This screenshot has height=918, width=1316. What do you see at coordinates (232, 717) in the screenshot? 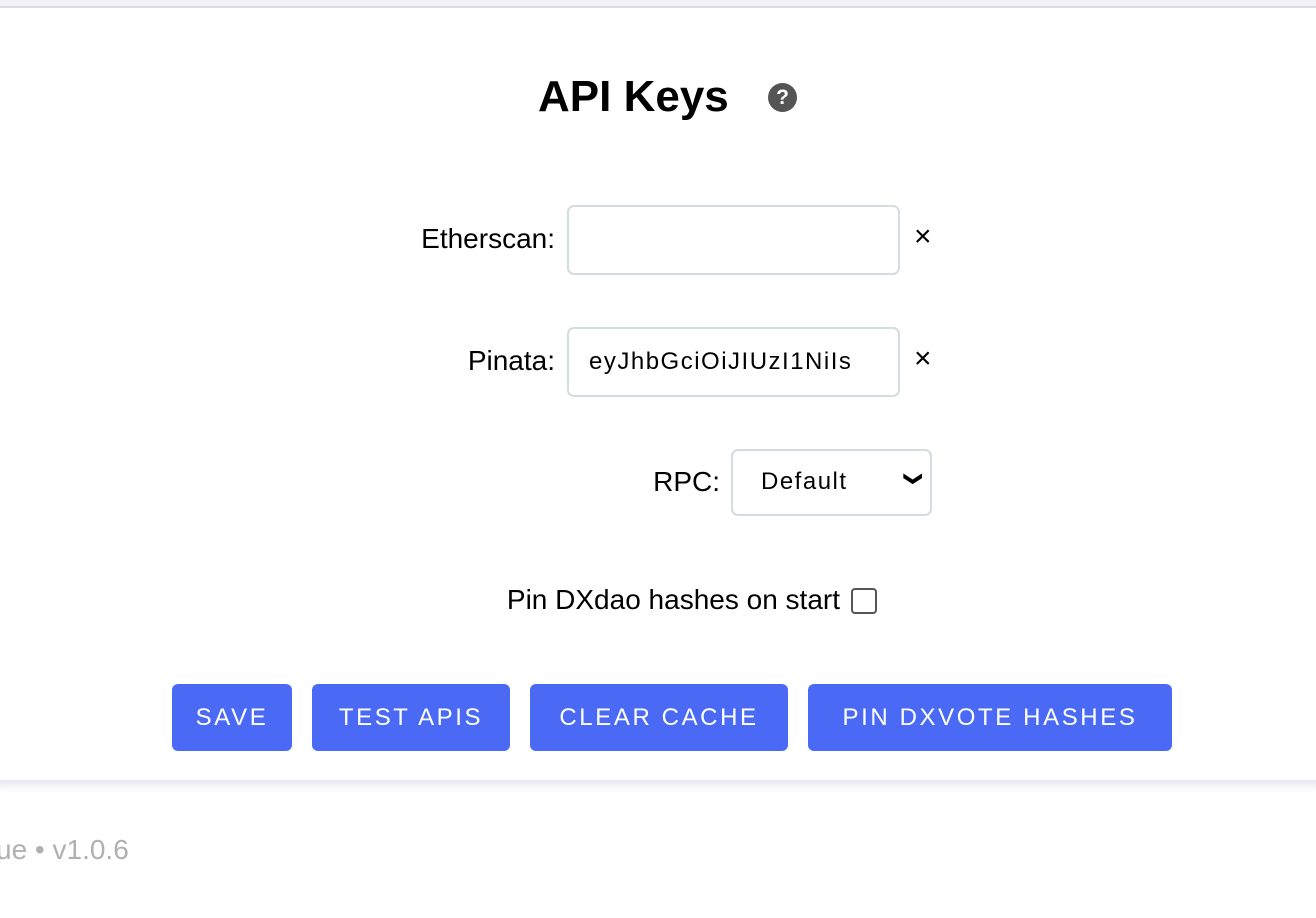
I see `save-button: SAVE` at bounding box center [232, 717].